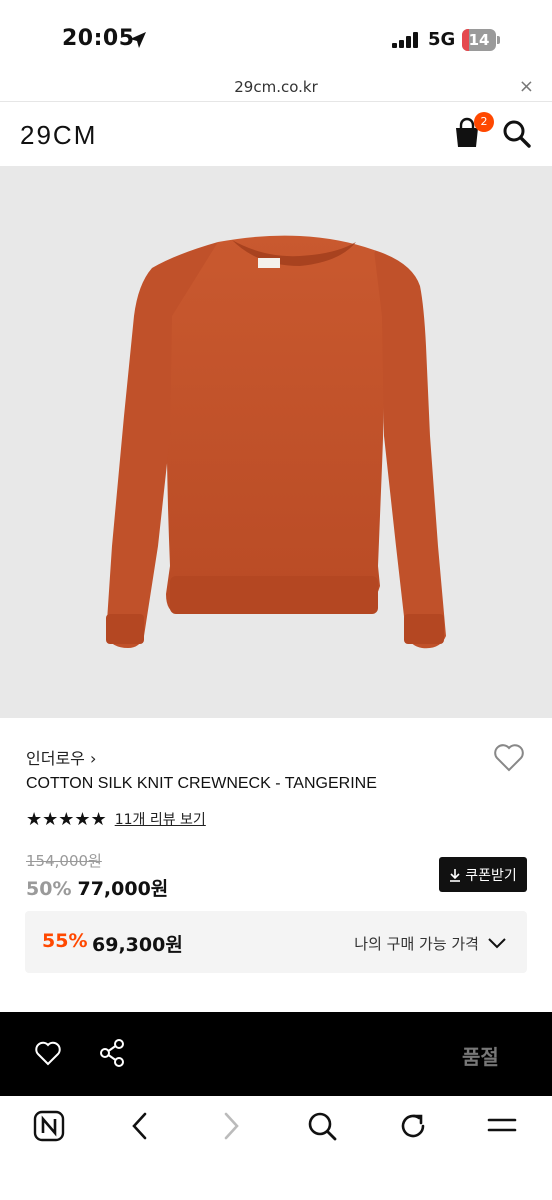  What do you see at coordinates (526, 86) in the screenshot?
I see `close-icon: ×` at bounding box center [526, 86].